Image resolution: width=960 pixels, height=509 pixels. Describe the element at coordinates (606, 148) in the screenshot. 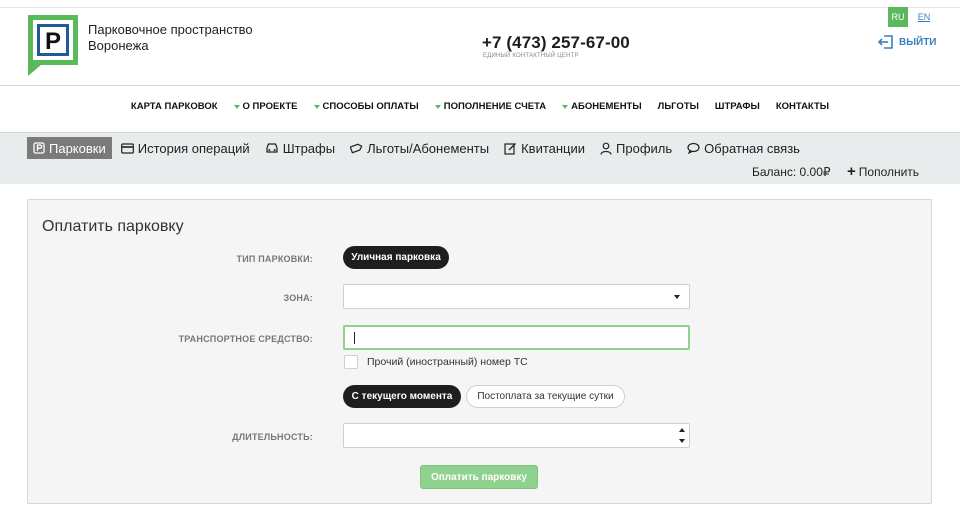

I see `user-icon` at that location.